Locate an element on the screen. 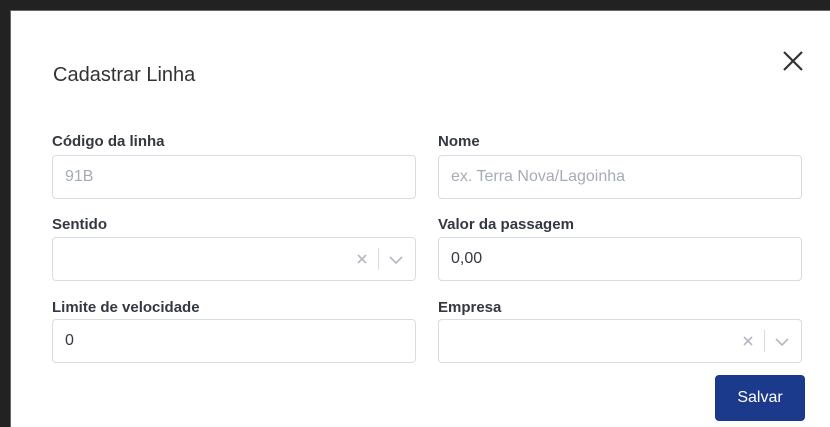 The height and width of the screenshot is (427, 830). close-icon is located at coordinates (793, 61).